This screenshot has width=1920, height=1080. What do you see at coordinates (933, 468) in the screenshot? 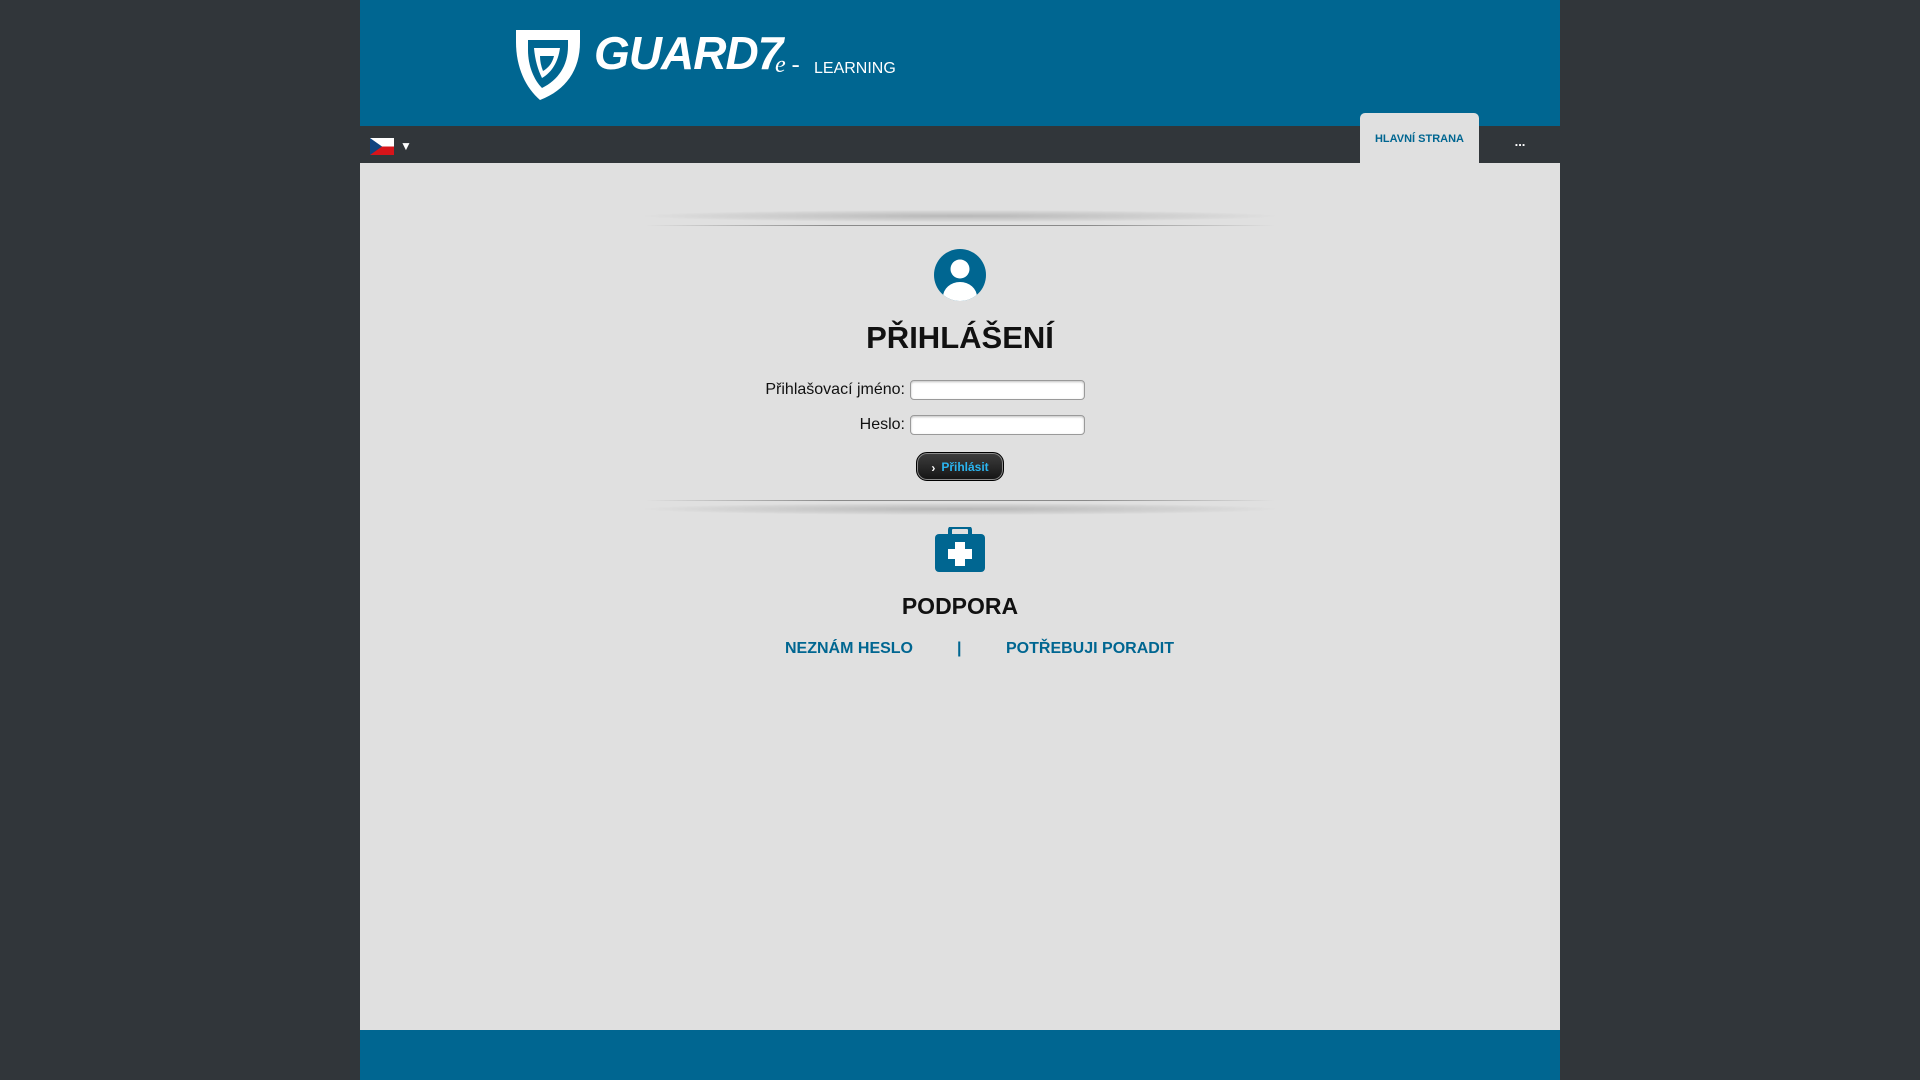
I see `chevron-right-icon: ›` at bounding box center [933, 468].